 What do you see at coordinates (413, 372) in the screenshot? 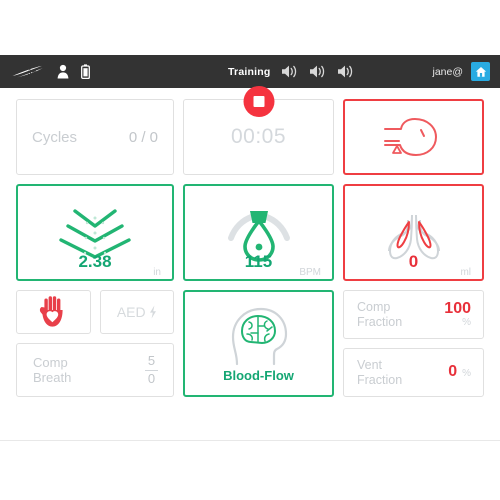
I see `vent-fraction-card: Vent Fraction 0 %` at bounding box center [413, 372].